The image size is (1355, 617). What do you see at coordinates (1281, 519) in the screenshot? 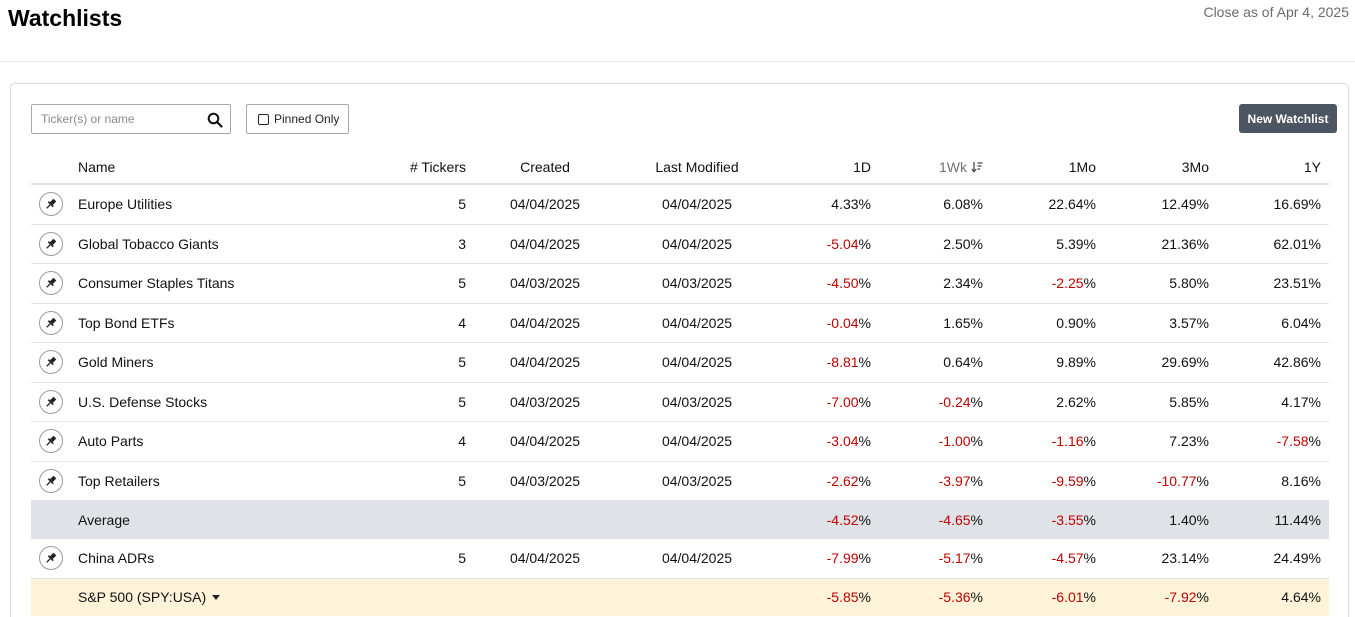
I see `return-1y: 11.44%` at bounding box center [1281, 519].